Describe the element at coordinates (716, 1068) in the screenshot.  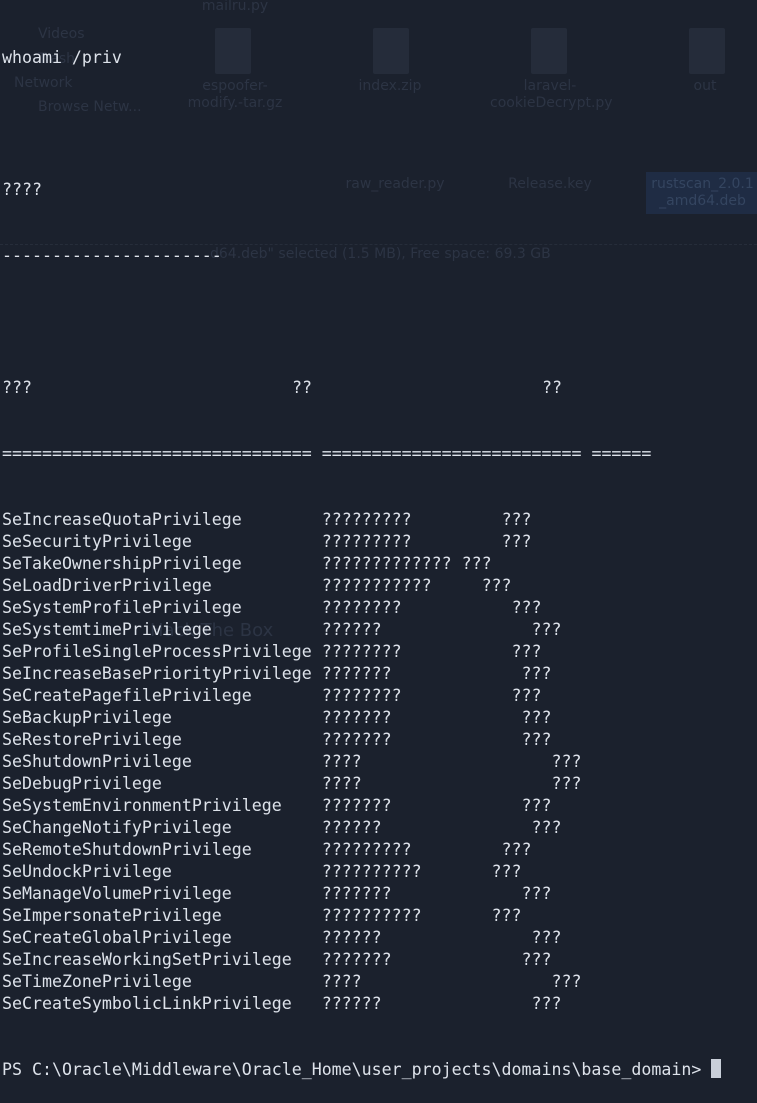
I see `text-cursor` at that location.